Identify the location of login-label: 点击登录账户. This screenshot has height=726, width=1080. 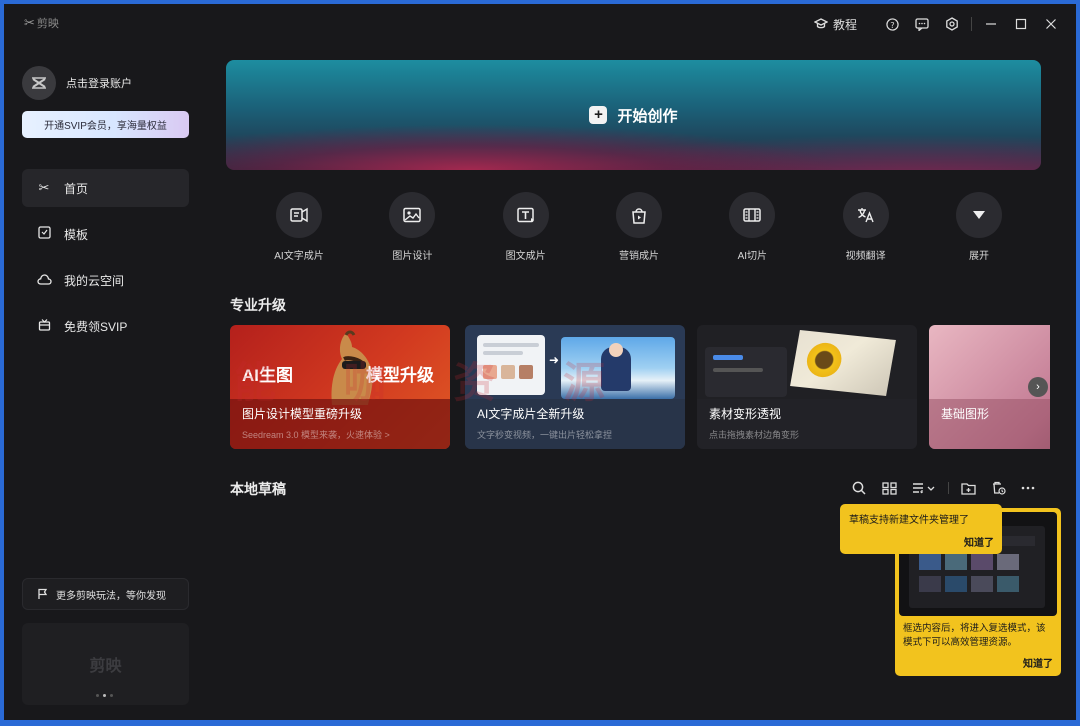
(99, 83).